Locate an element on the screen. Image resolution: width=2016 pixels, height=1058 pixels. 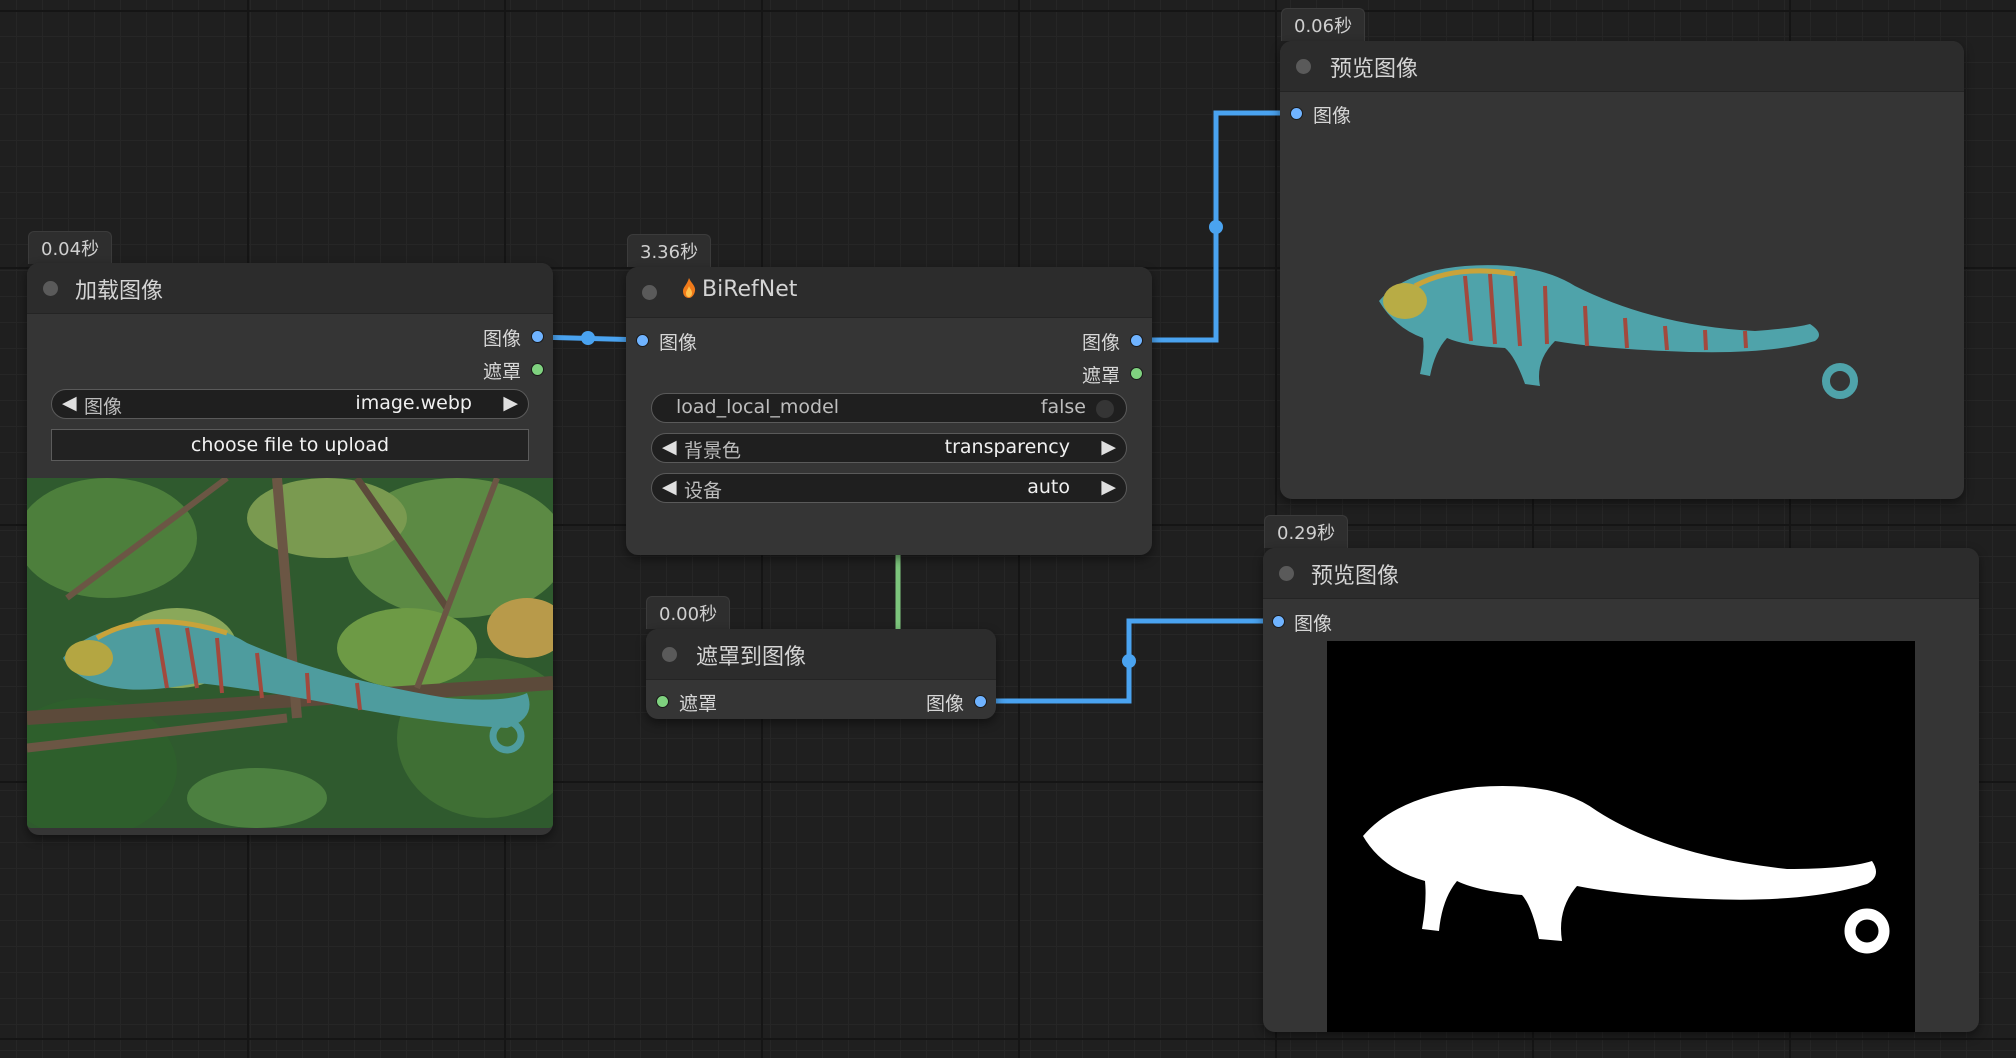
widget-label: 背景色 is located at coordinates (713, 451).